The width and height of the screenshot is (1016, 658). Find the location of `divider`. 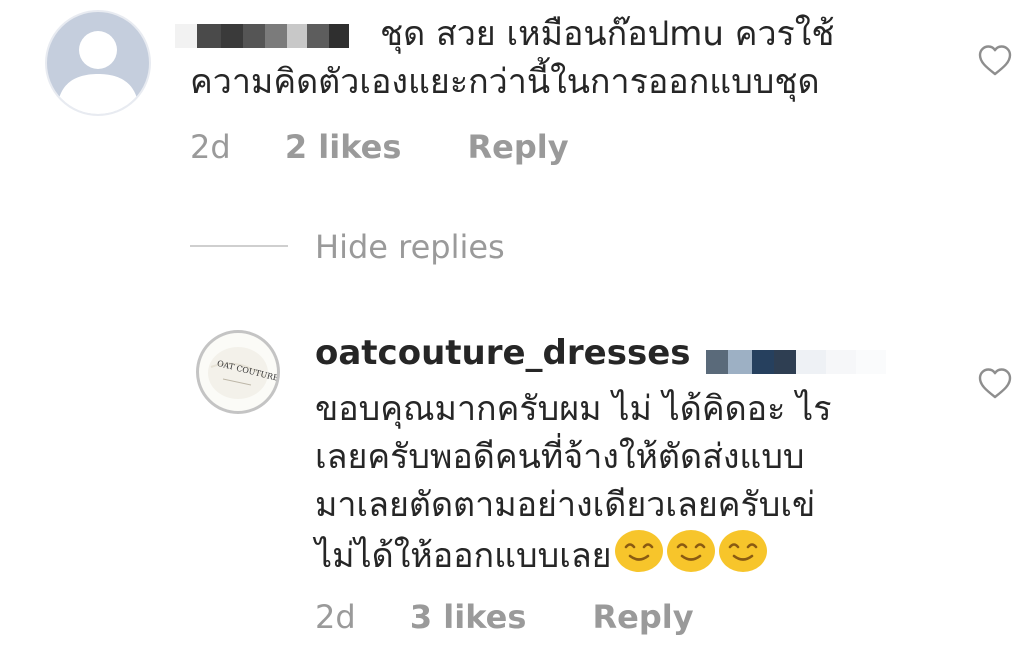

divider is located at coordinates (239, 246).